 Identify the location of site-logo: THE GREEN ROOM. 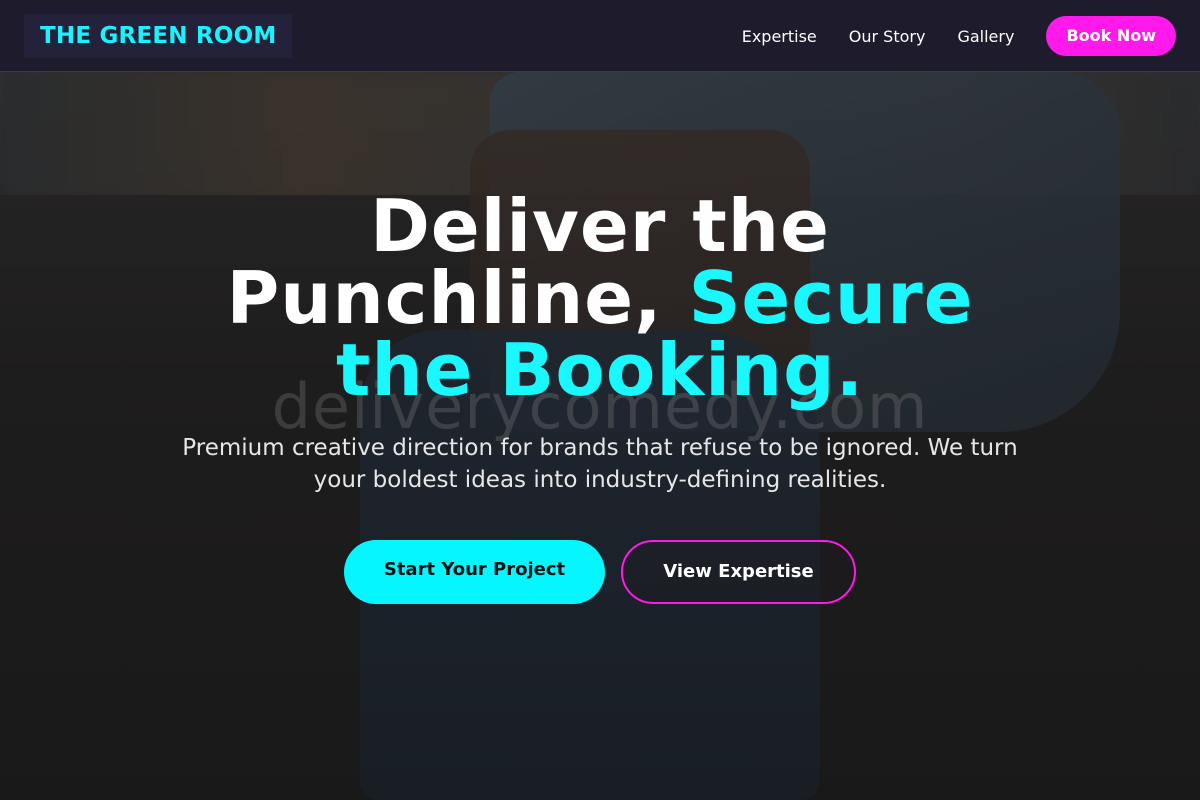
(158, 36).